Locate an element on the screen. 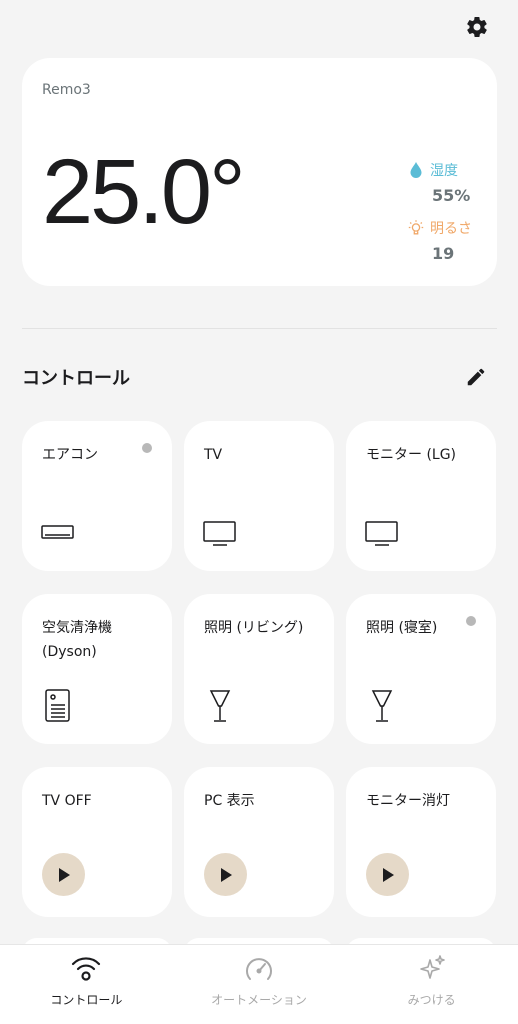 The image size is (518, 1024). pencil-icon is located at coordinates (476, 377).